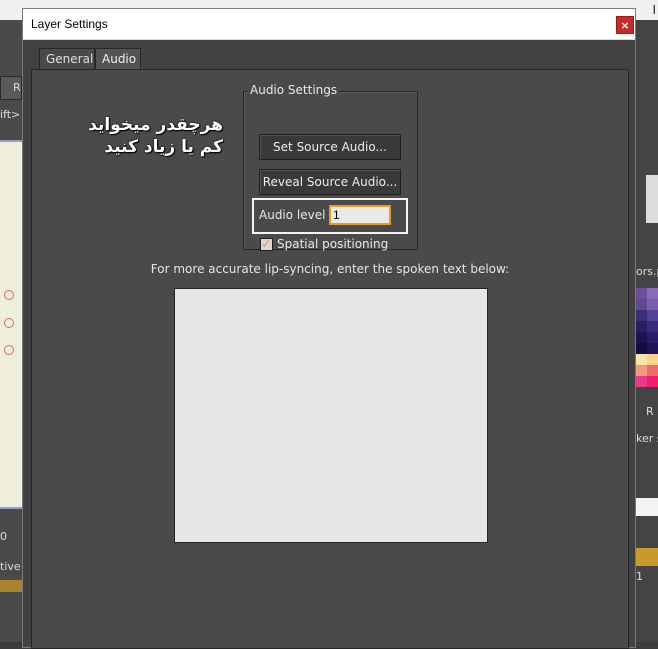 The height and width of the screenshot is (649, 658). Describe the element at coordinates (163, 147) in the screenshot. I see `overlay-annotation-line-2: کم یا زیاد کنید` at that location.